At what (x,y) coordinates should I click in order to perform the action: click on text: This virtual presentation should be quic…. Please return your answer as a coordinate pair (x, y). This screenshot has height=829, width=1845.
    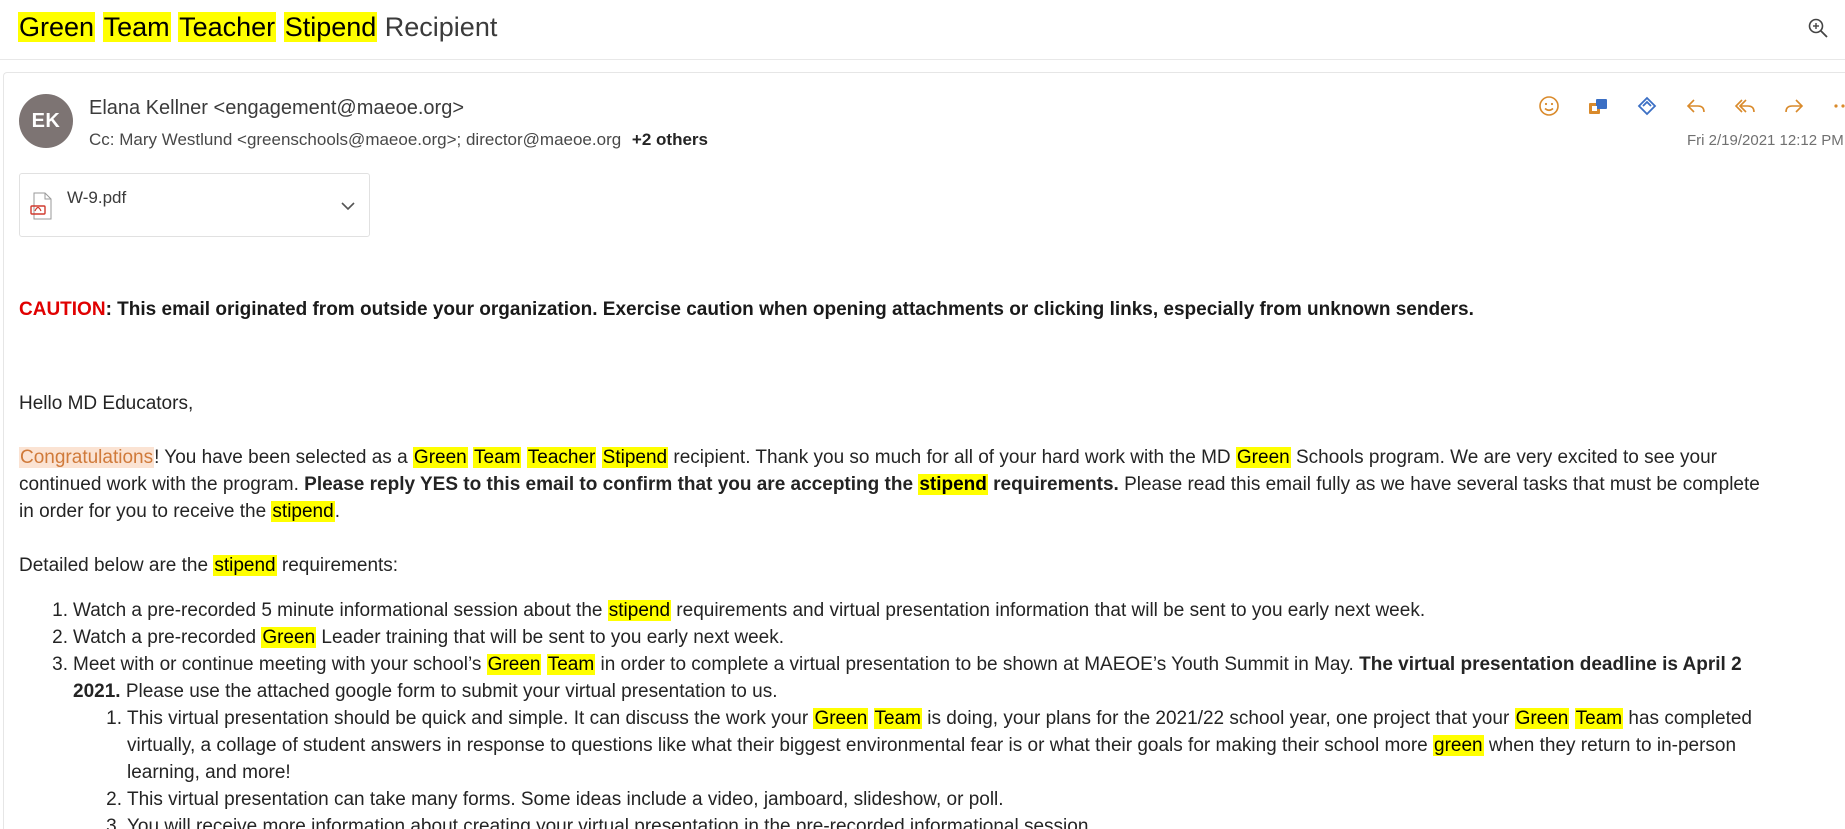
    Looking at the image, I should click on (470, 718).